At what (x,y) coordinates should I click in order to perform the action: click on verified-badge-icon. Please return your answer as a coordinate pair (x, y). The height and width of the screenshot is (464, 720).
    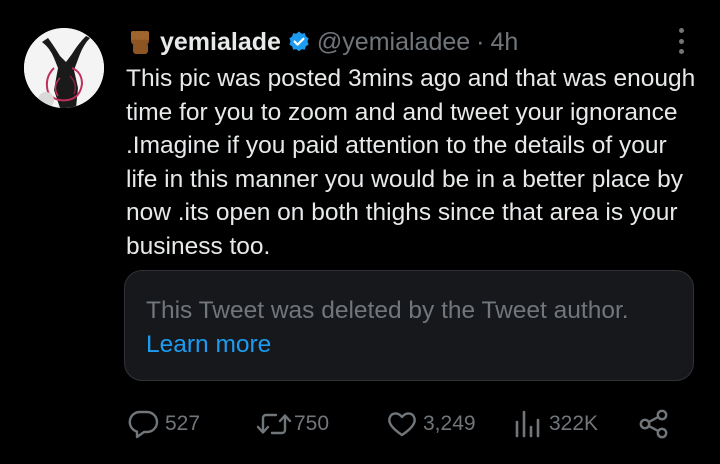
    Looking at the image, I should click on (299, 42).